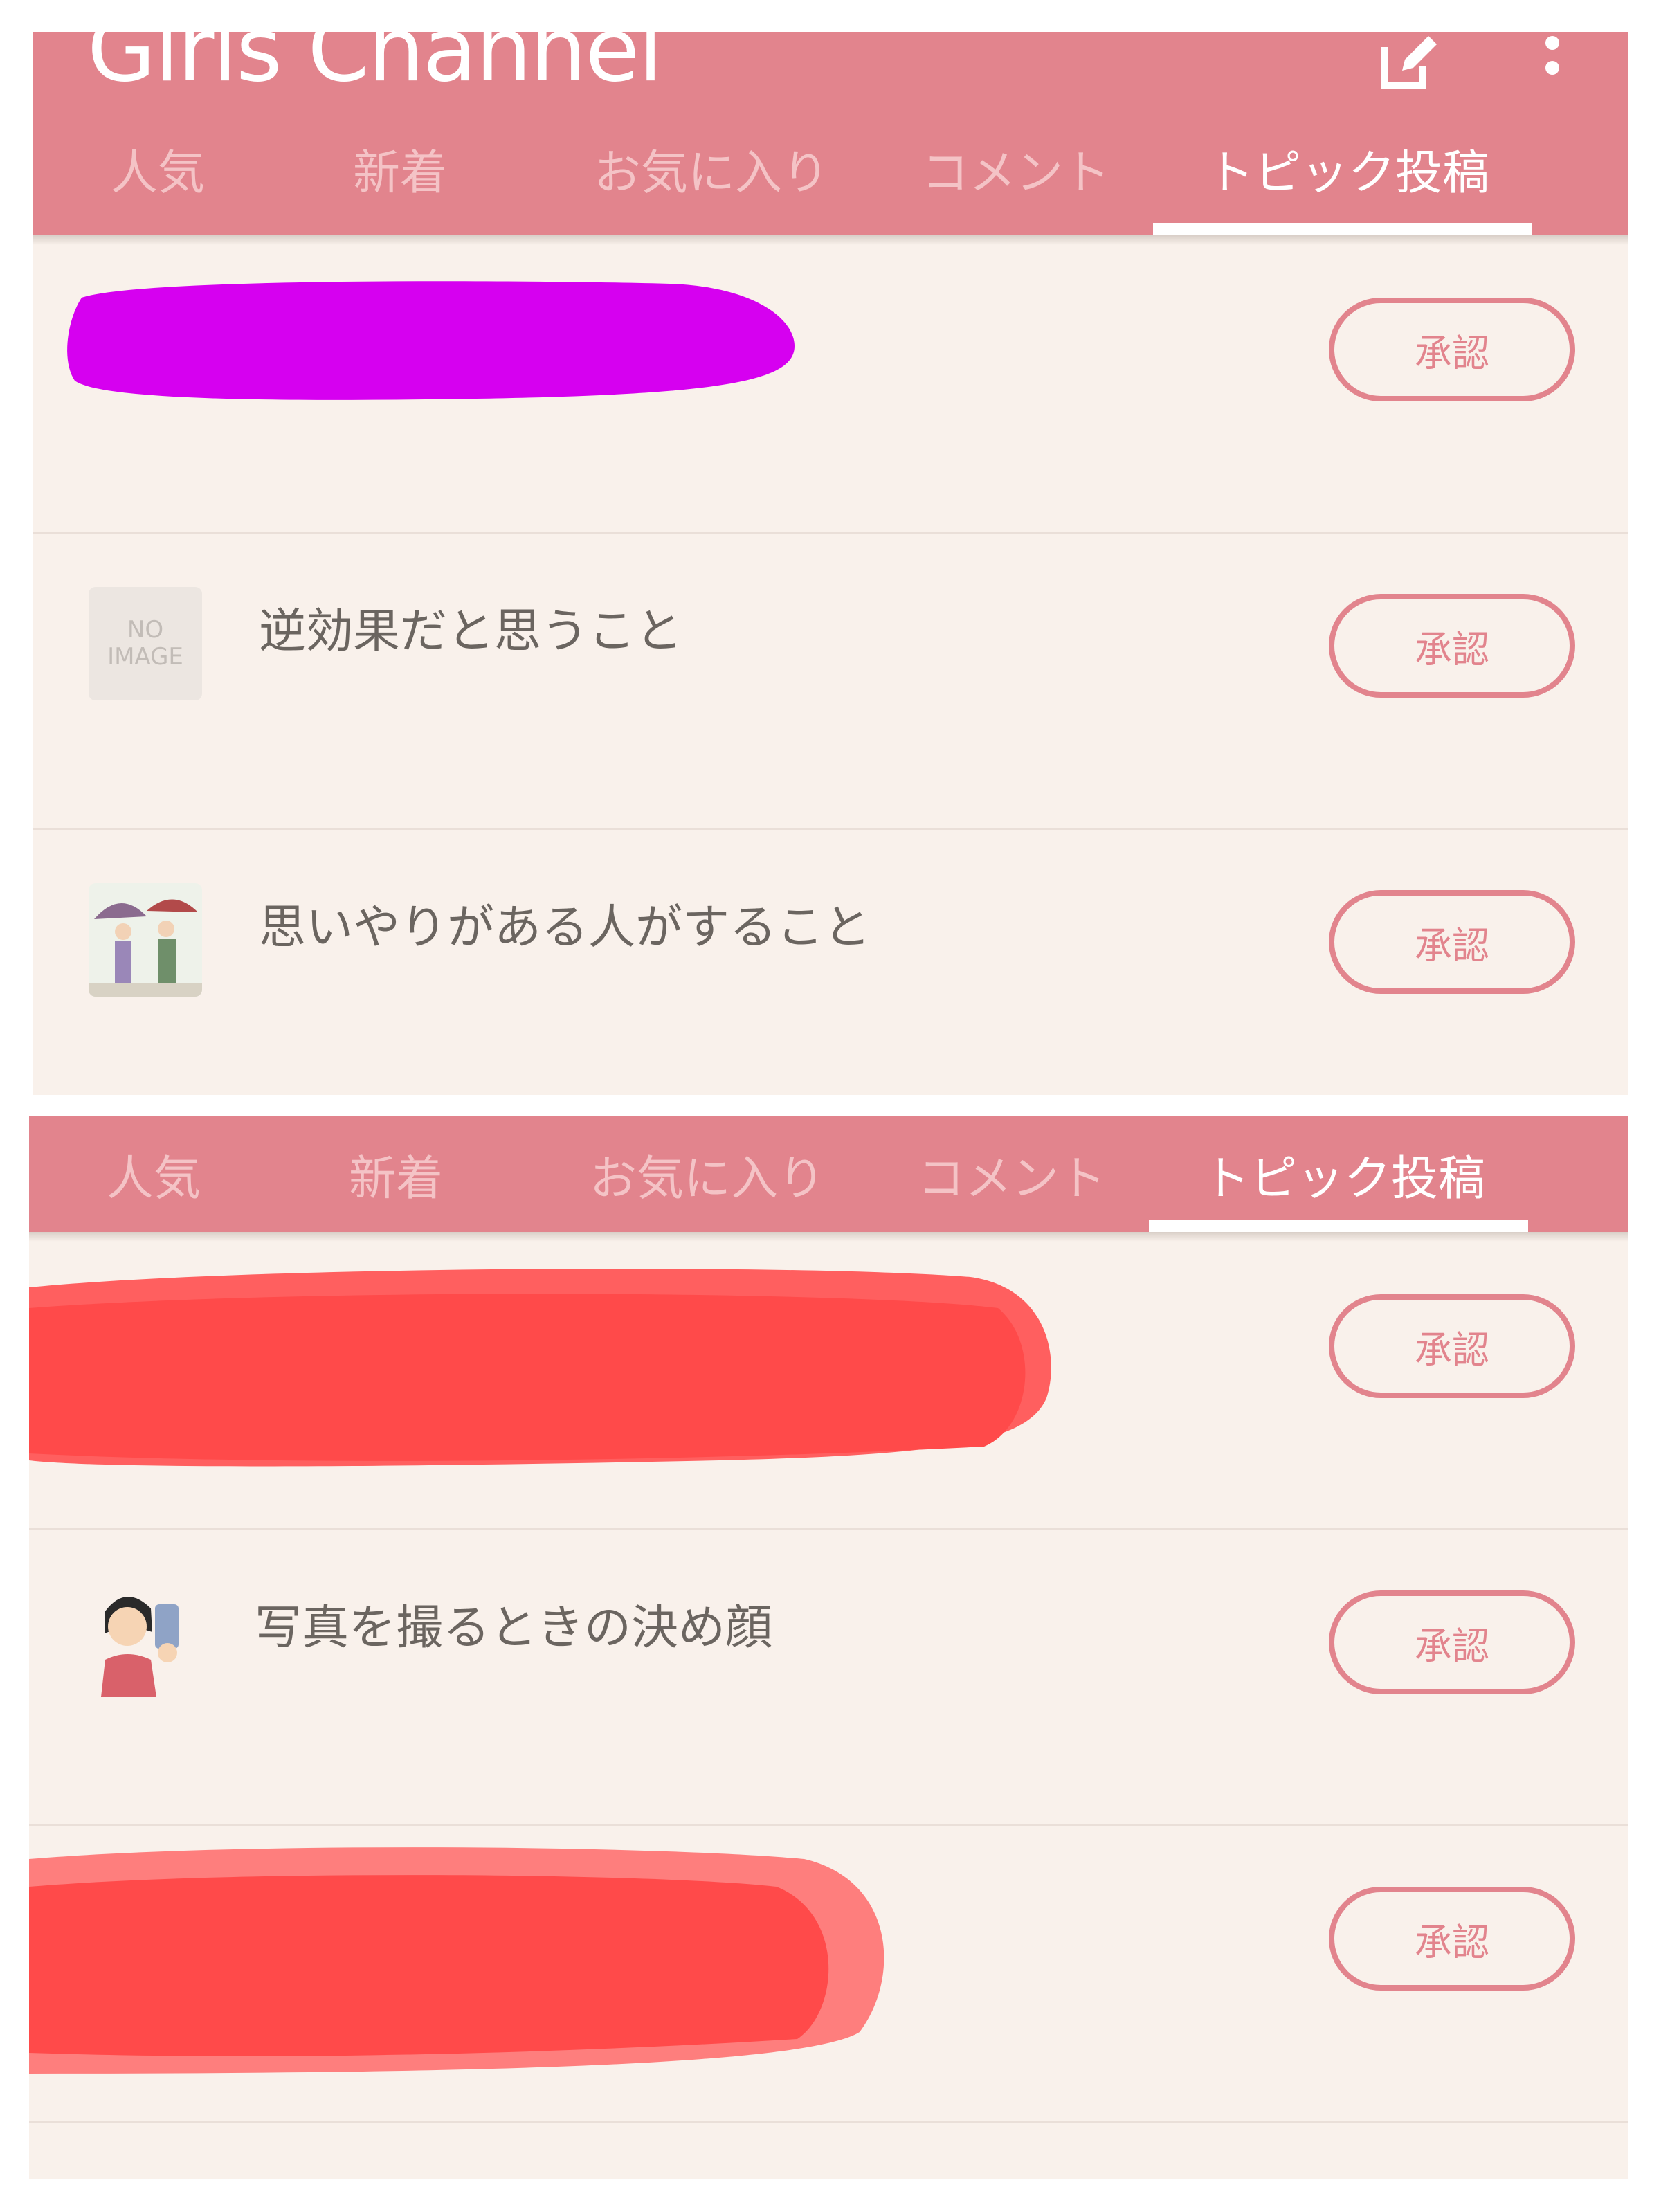 This screenshot has width=1661, height=2212. I want to click on topic-title: 思いやりがある人がすること, so click(565, 927).